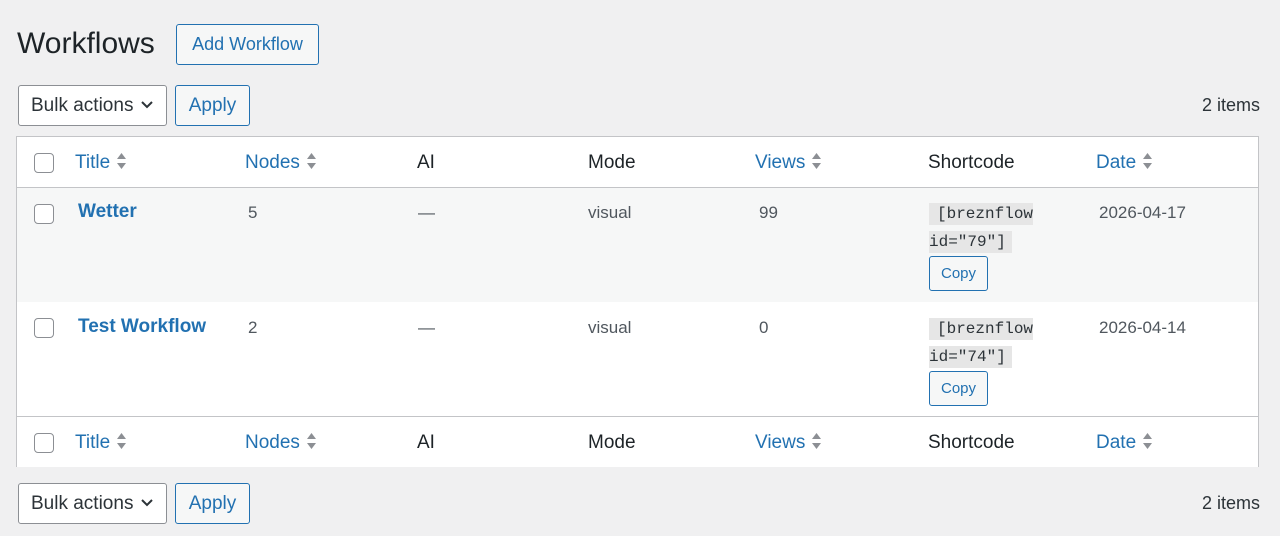  Describe the element at coordinates (86, 43) in the screenshot. I see `page-title: Workflows` at that location.